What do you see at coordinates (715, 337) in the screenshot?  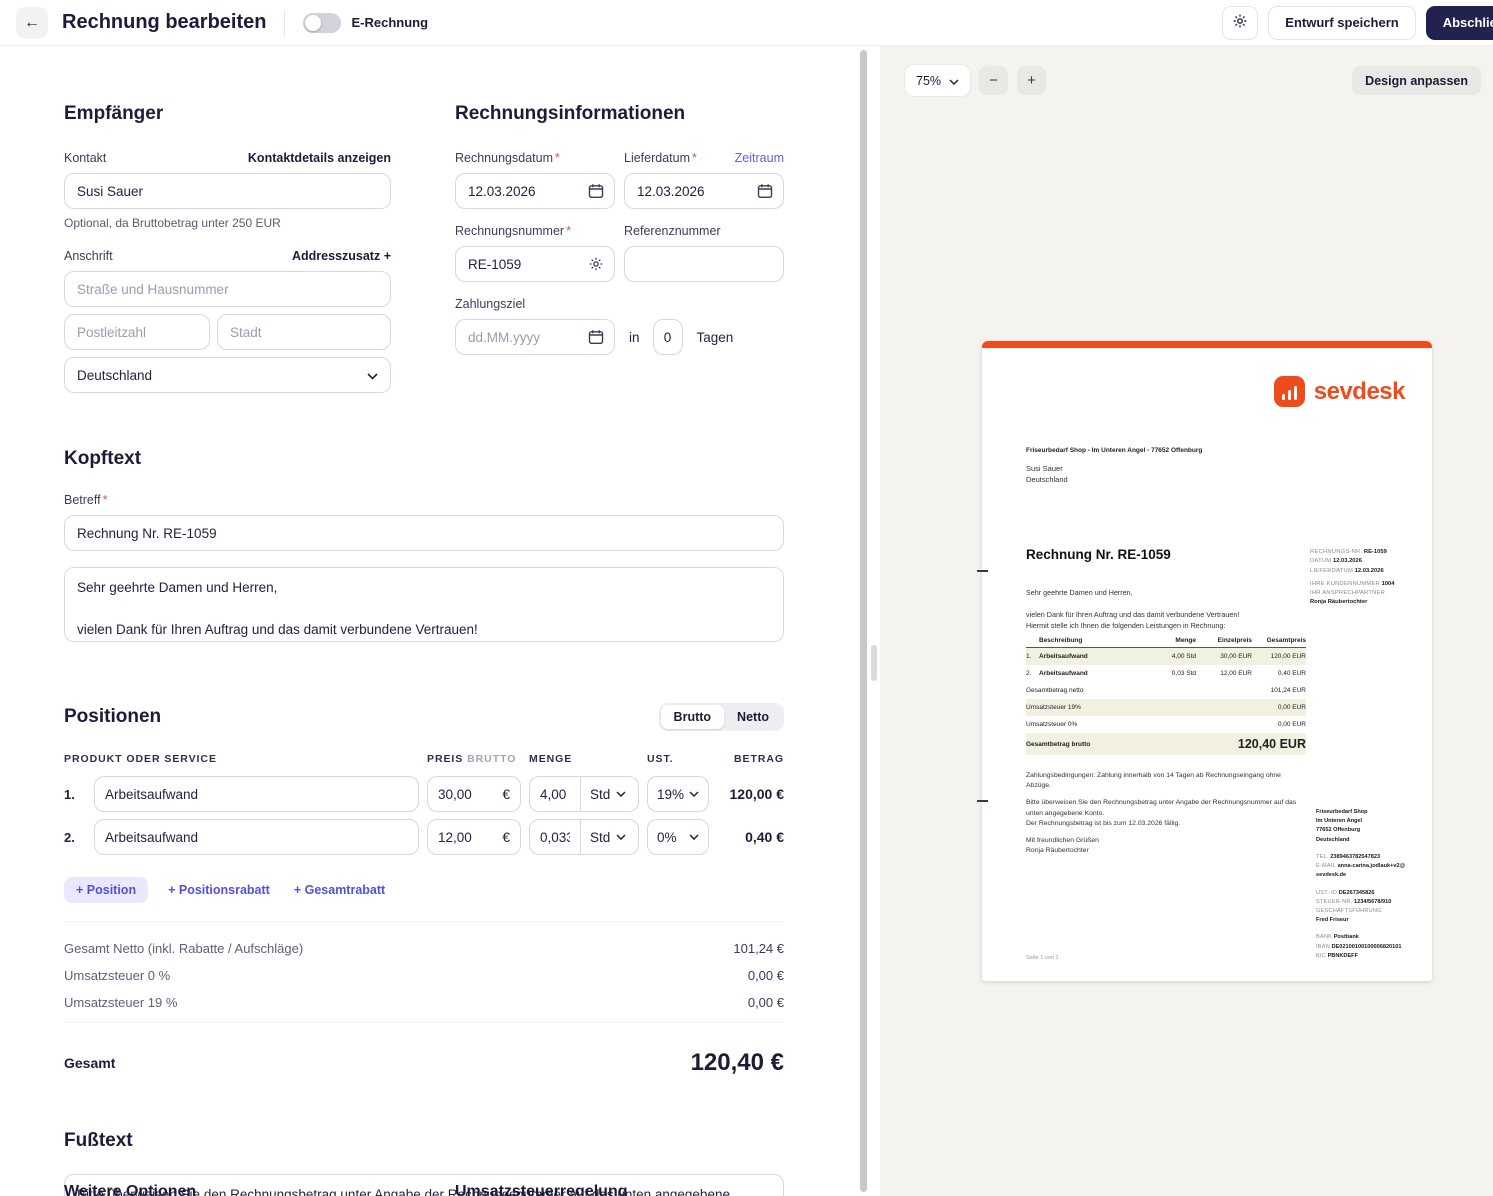 I see `days-label: Tagen` at bounding box center [715, 337].